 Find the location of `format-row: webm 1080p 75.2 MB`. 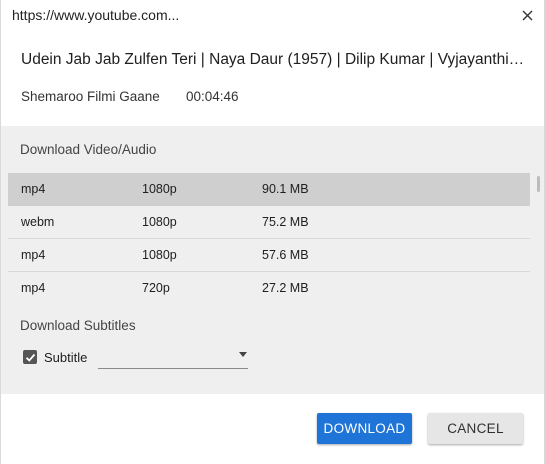

format-row: webm 1080p 75.2 MB is located at coordinates (269, 222).